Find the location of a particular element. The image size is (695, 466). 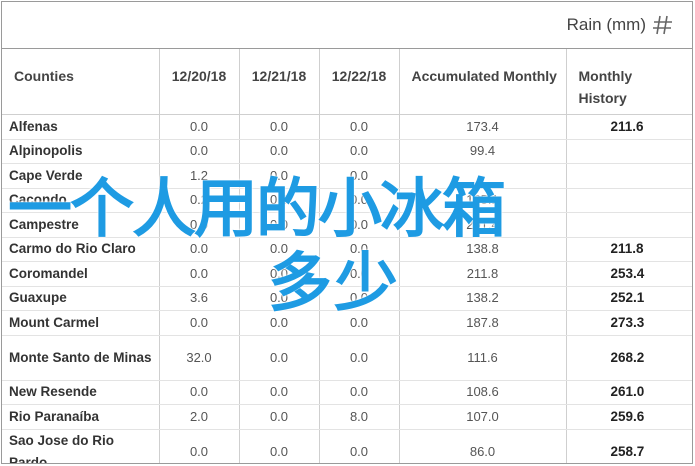

history-cell: 252.1 is located at coordinates (628, 298).